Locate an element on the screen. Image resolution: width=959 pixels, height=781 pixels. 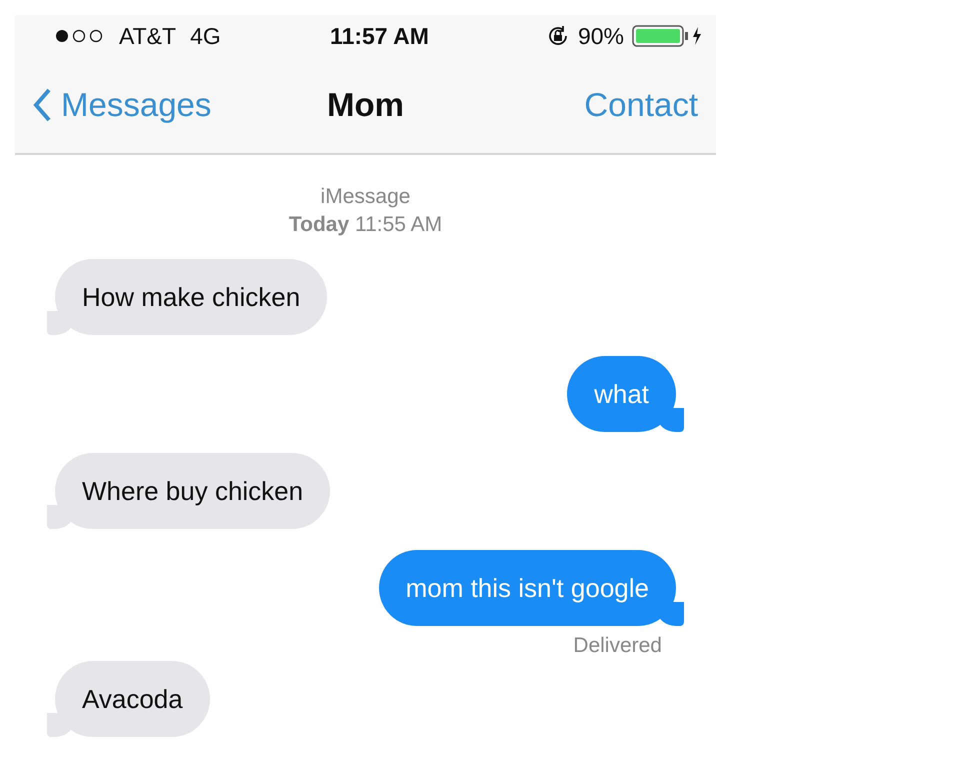
contact-link: Contact is located at coordinates (587, 105).